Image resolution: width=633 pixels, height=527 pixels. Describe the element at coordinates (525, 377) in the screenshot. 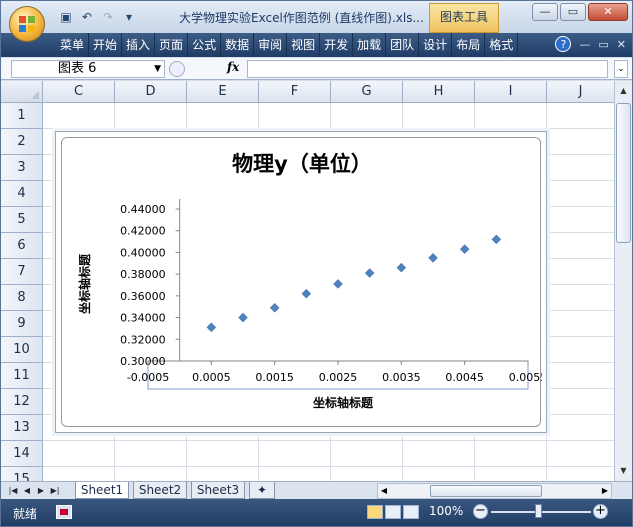

I see `x-tick-label: 0.0055` at that location.